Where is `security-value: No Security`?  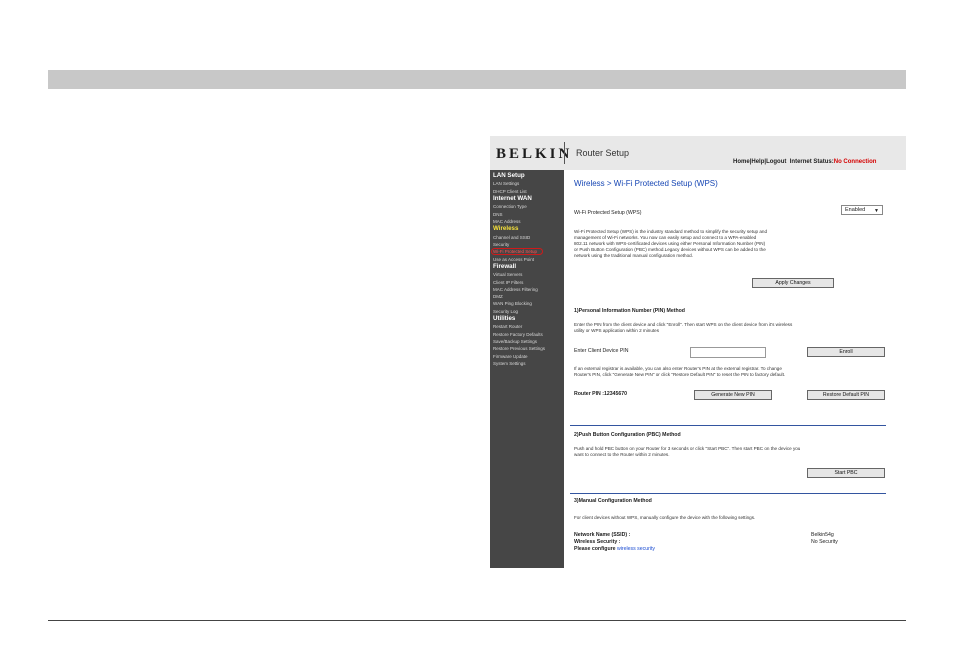 security-value: No Security is located at coordinates (824, 542).